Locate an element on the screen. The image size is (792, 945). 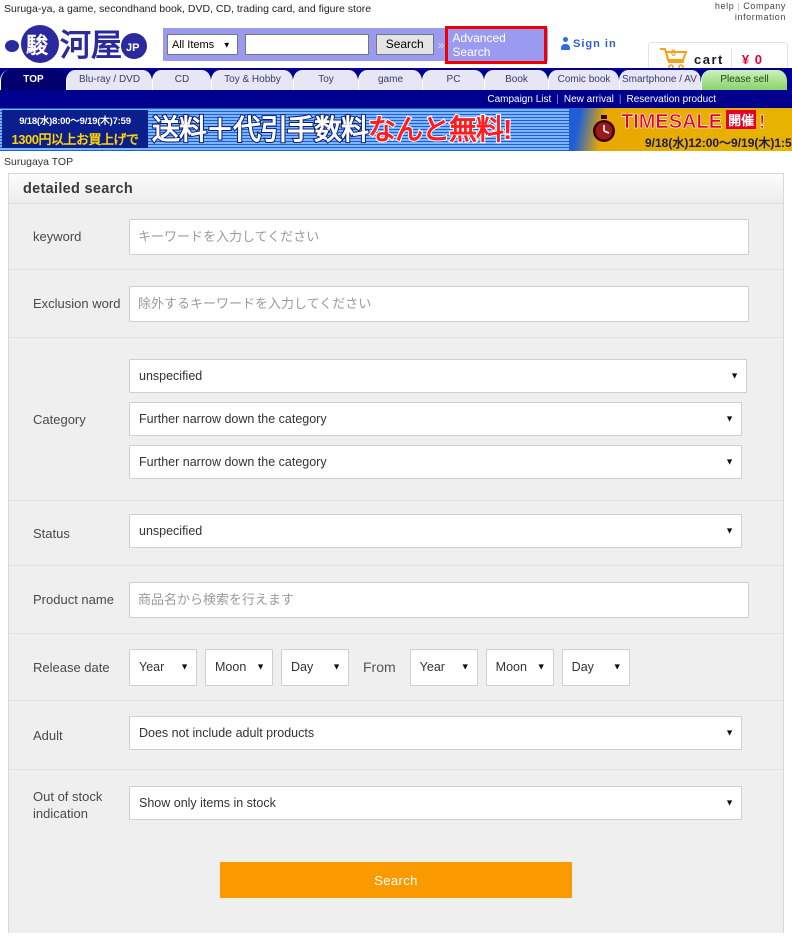
nav-tab-label: PC is located at coordinates (453, 79).